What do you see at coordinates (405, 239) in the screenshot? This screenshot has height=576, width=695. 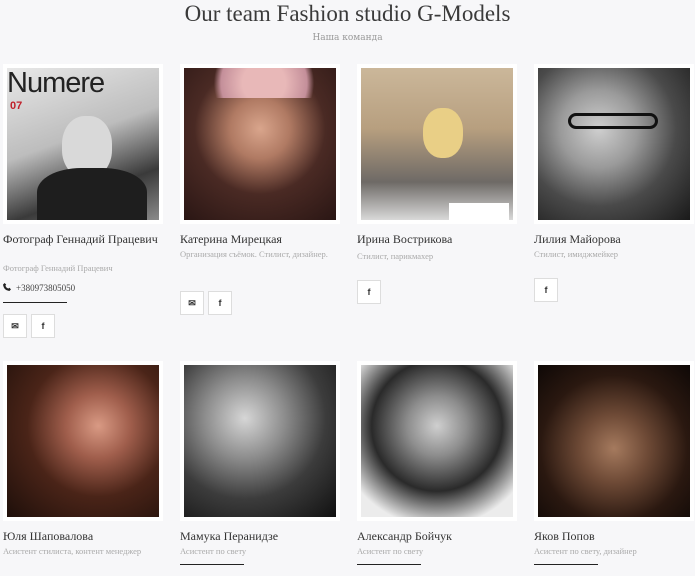 I see `member-name: Ирина Вострикова` at bounding box center [405, 239].